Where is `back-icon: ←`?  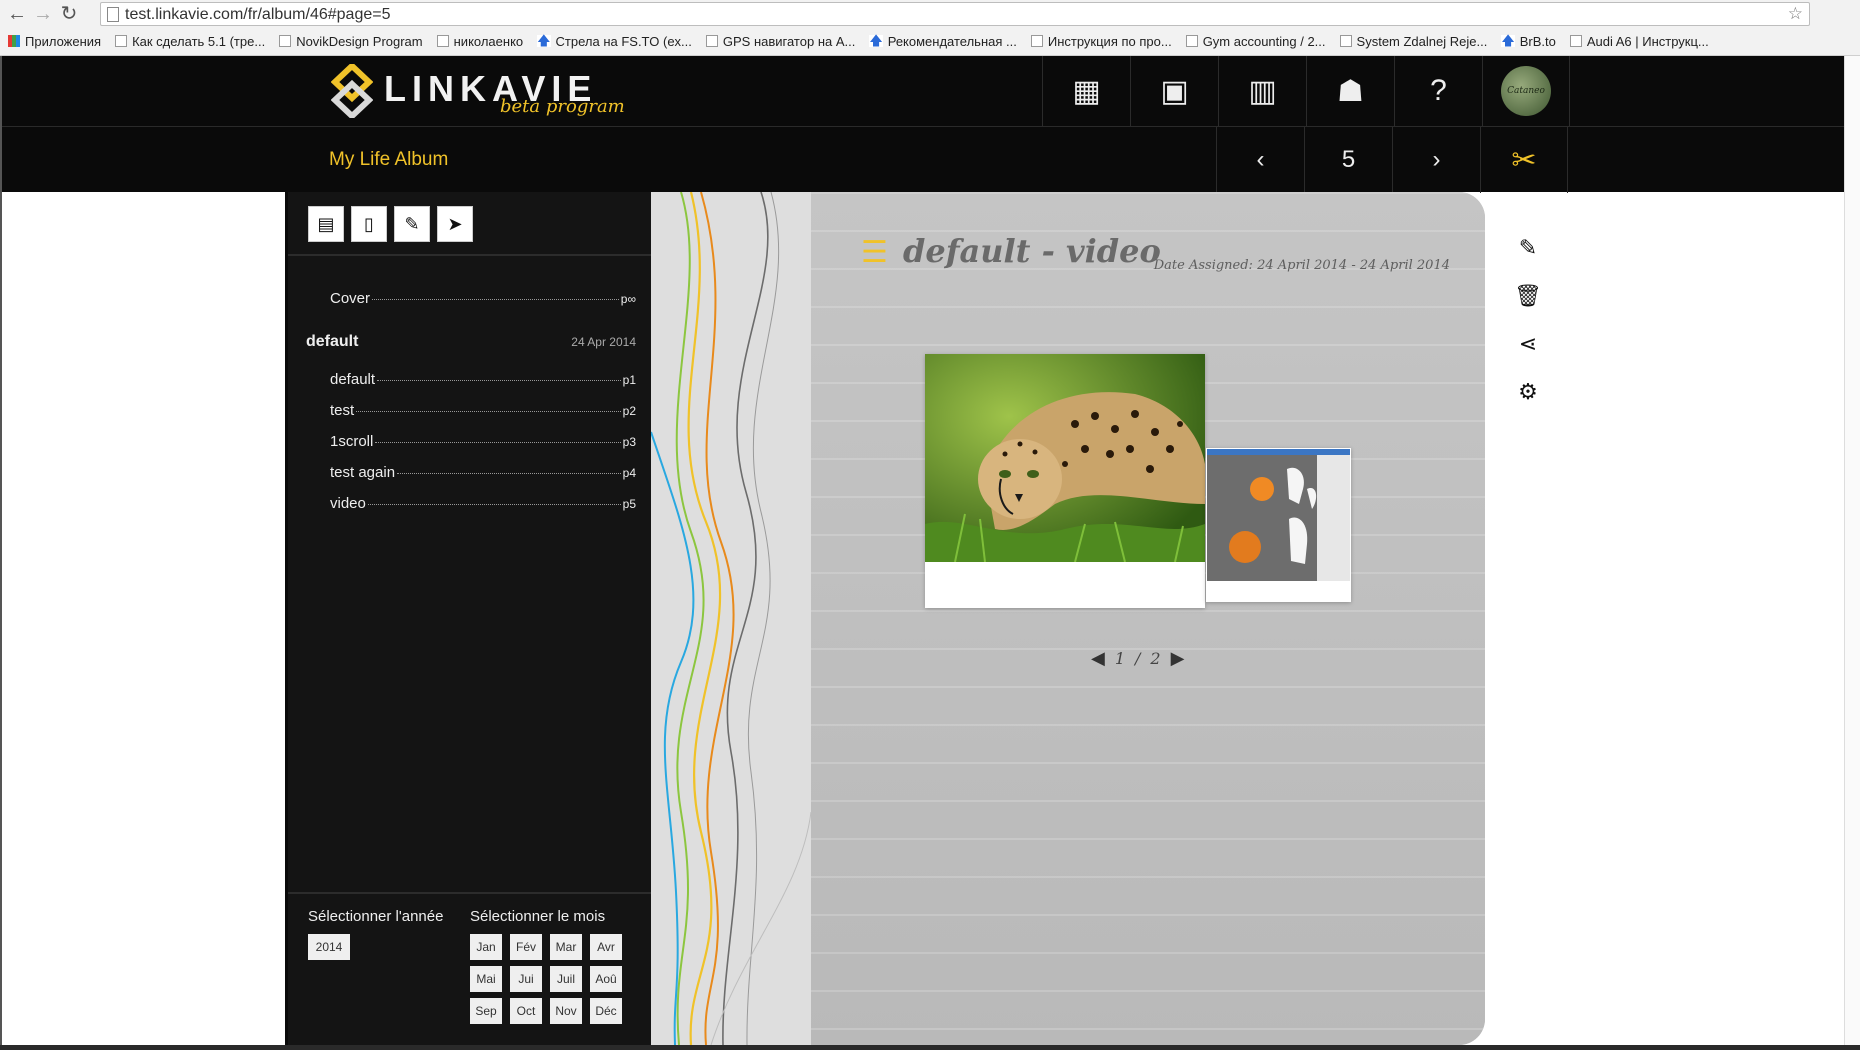 back-icon: ← is located at coordinates (17, 14).